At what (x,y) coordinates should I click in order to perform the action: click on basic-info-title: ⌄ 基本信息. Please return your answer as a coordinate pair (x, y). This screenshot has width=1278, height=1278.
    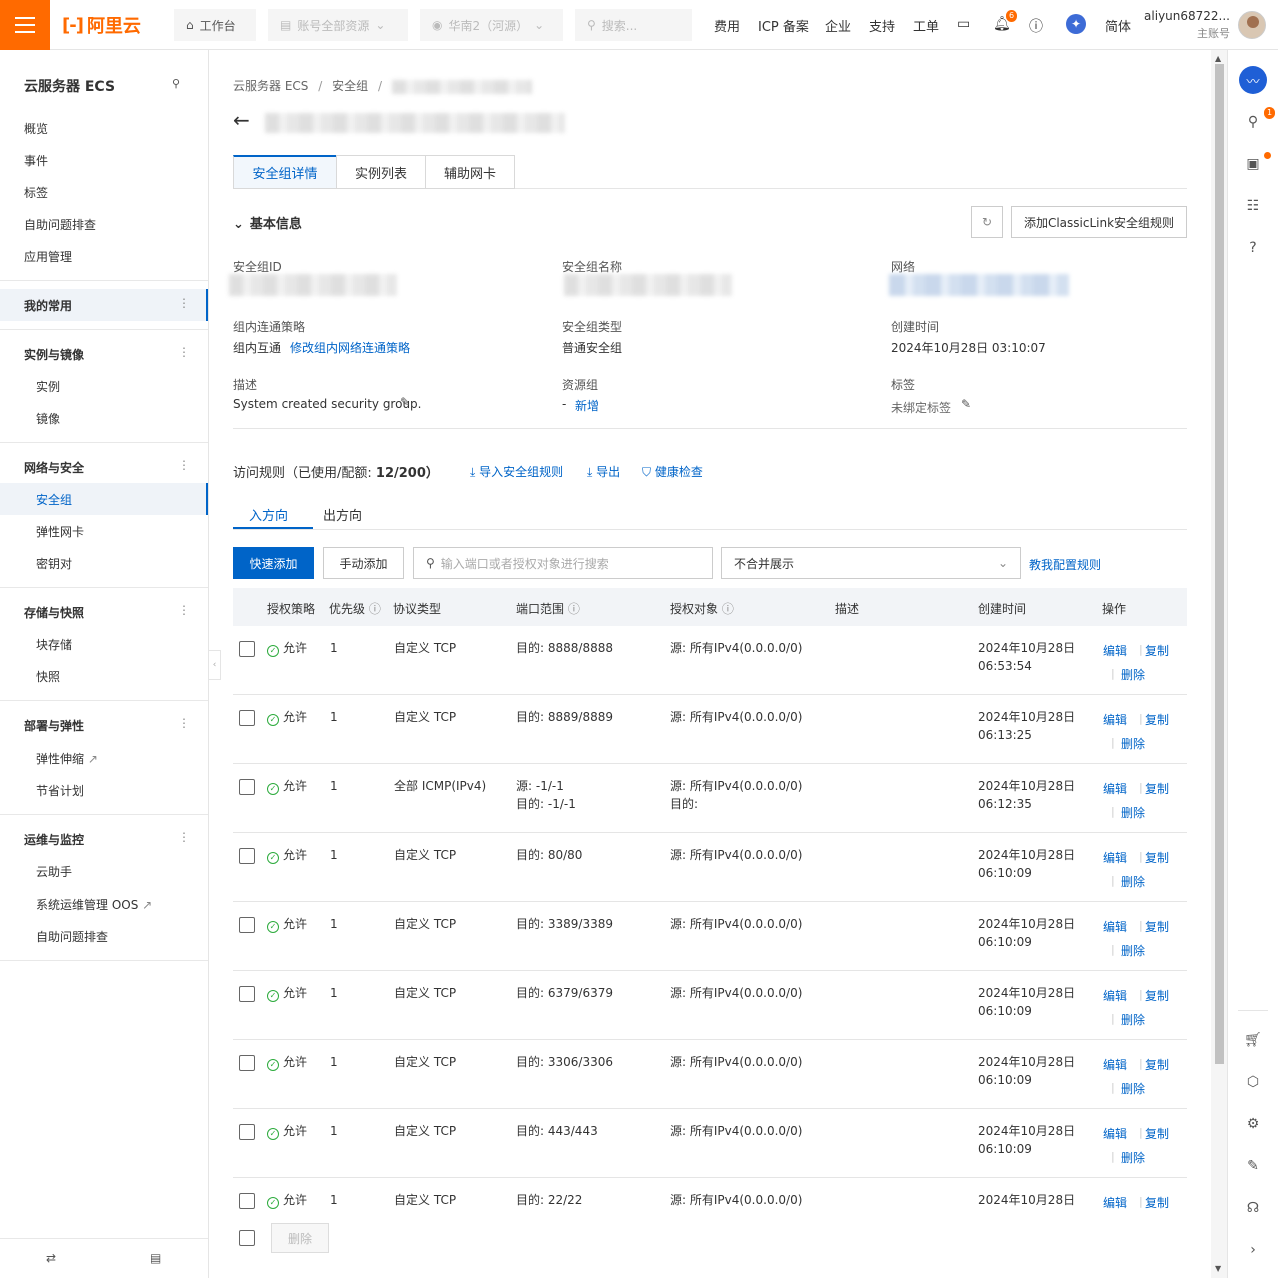
    Looking at the image, I should click on (267, 222).